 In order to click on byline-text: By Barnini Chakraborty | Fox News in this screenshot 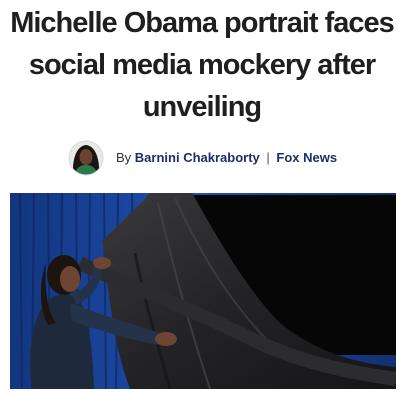, I will do `click(226, 157)`.